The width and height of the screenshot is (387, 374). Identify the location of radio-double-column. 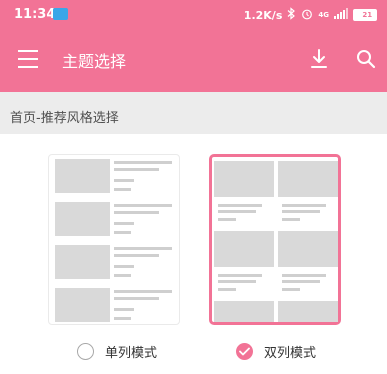
(244, 351).